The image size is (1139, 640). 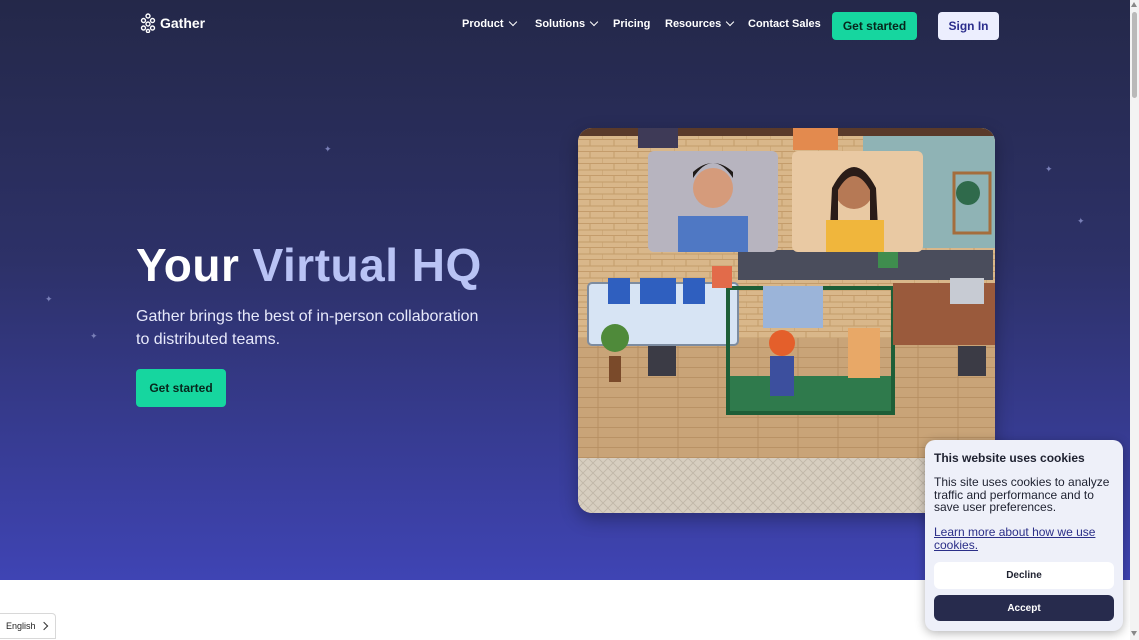 I want to click on brand-name: Gather, so click(x=183, y=23).